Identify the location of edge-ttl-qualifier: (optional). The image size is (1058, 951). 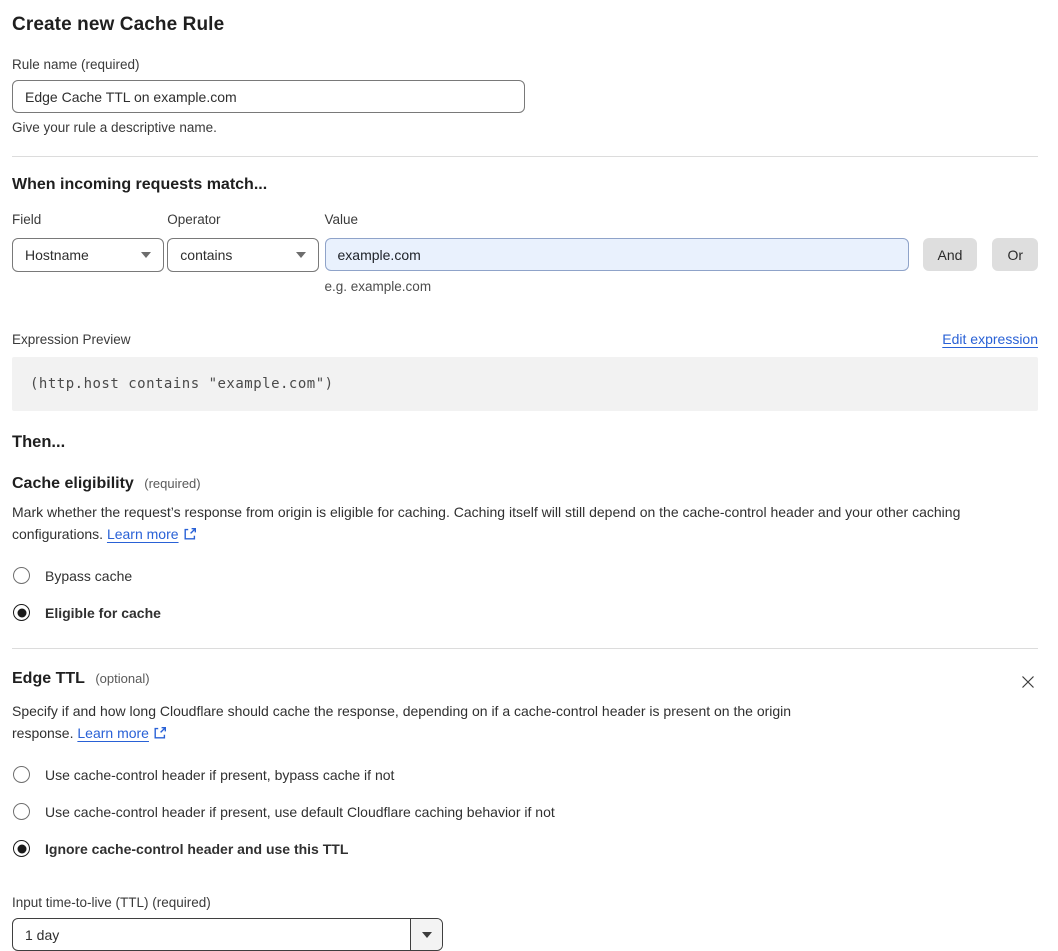
(122, 678).